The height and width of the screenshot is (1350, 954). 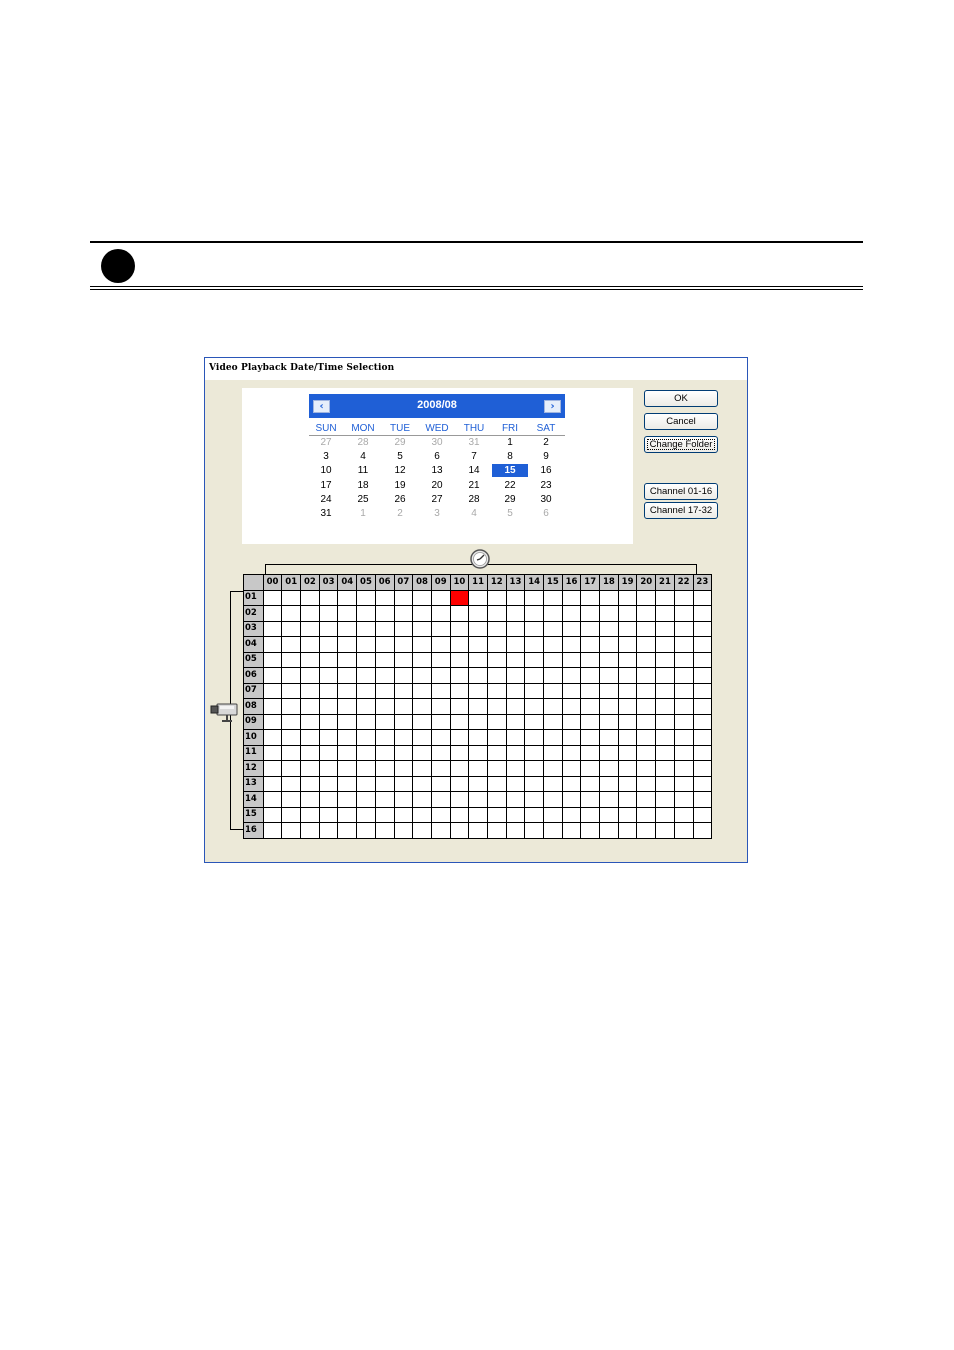 What do you see at coordinates (253, 737) in the screenshot?
I see `channel-header: 10` at bounding box center [253, 737].